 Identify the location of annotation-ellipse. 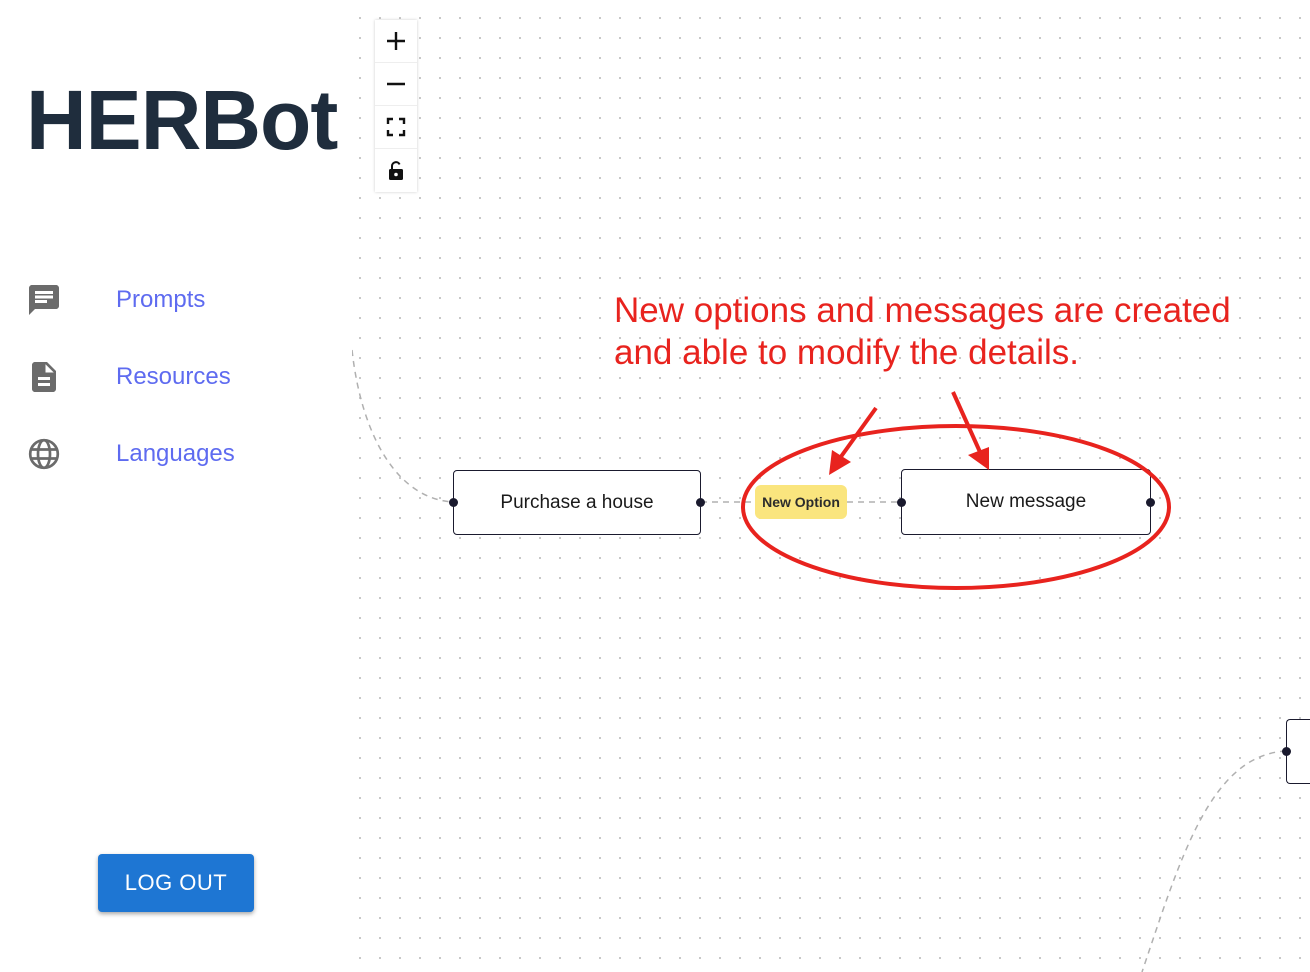
(956, 507).